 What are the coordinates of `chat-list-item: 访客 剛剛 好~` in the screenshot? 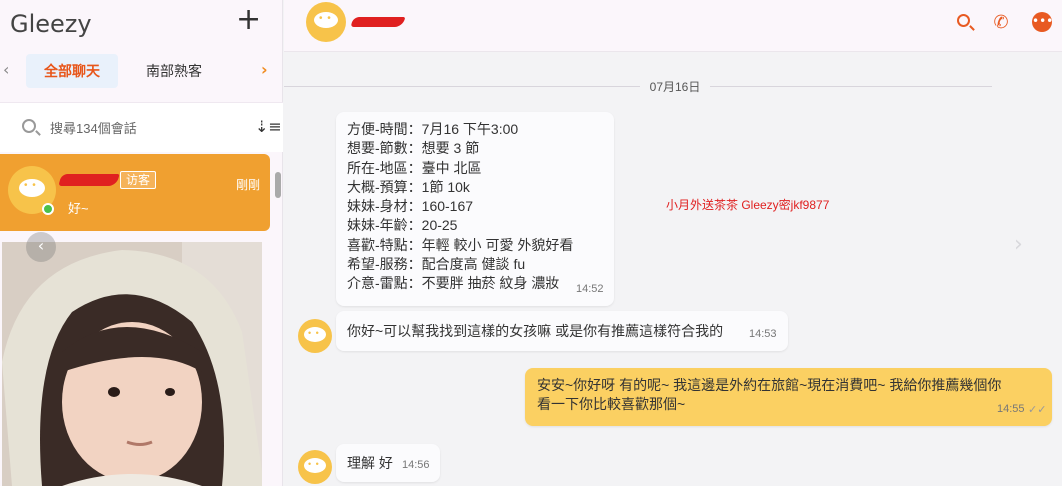 It's located at (135, 192).